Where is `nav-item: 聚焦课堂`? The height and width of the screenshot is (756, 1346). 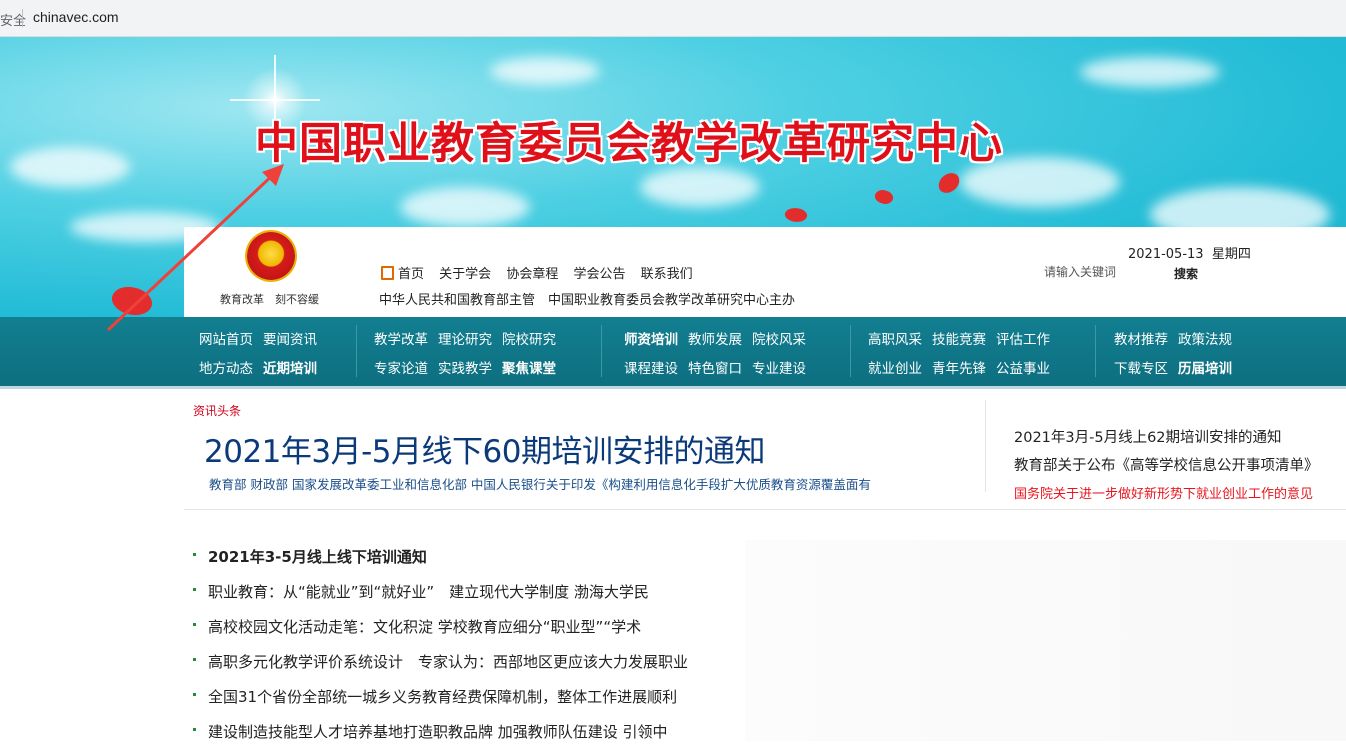
nav-item: 聚焦课堂 is located at coordinates (529, 367).